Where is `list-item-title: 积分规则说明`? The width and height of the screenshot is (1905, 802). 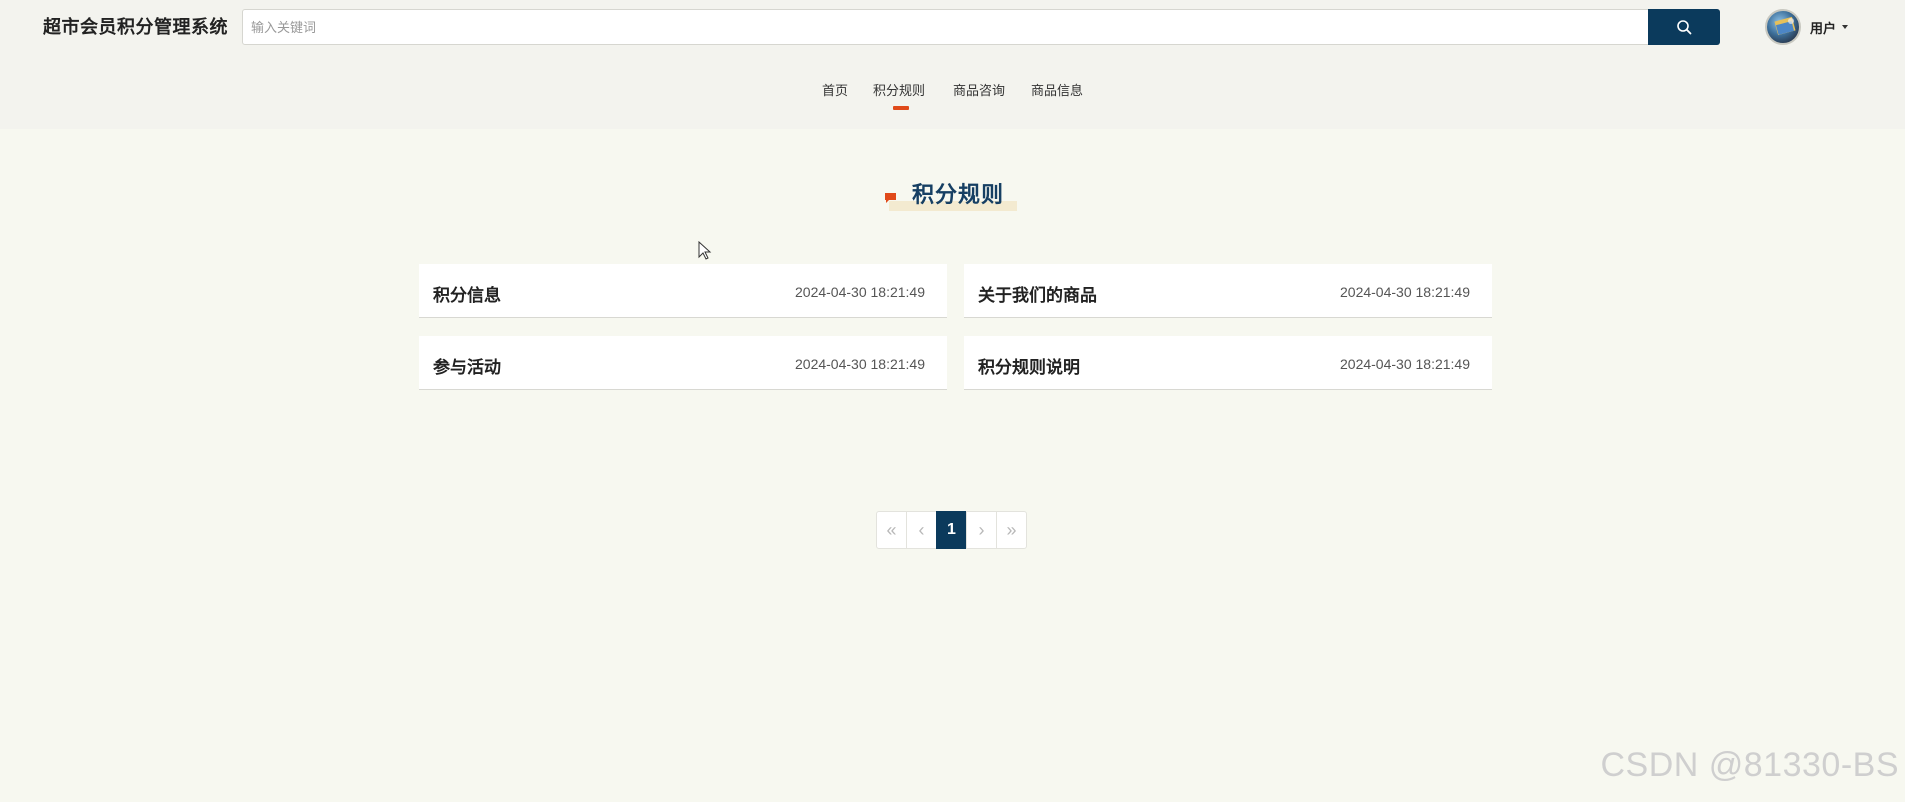 list-item-title: 积分规则说明 is located at coordinates (1029, 367).